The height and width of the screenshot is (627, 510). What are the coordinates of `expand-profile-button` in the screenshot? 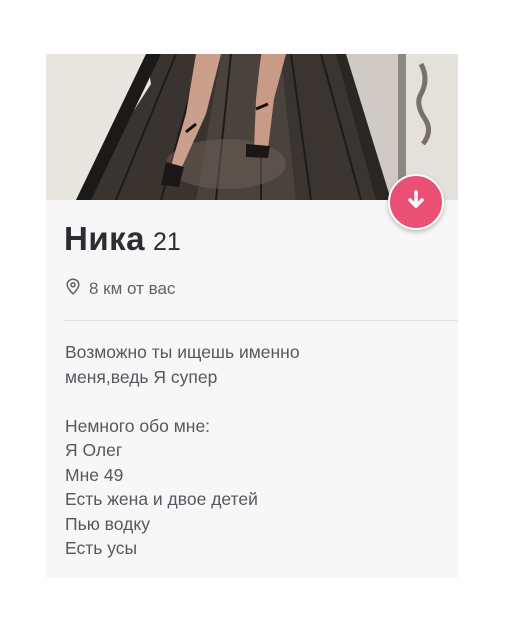 It's located at (416, 202).